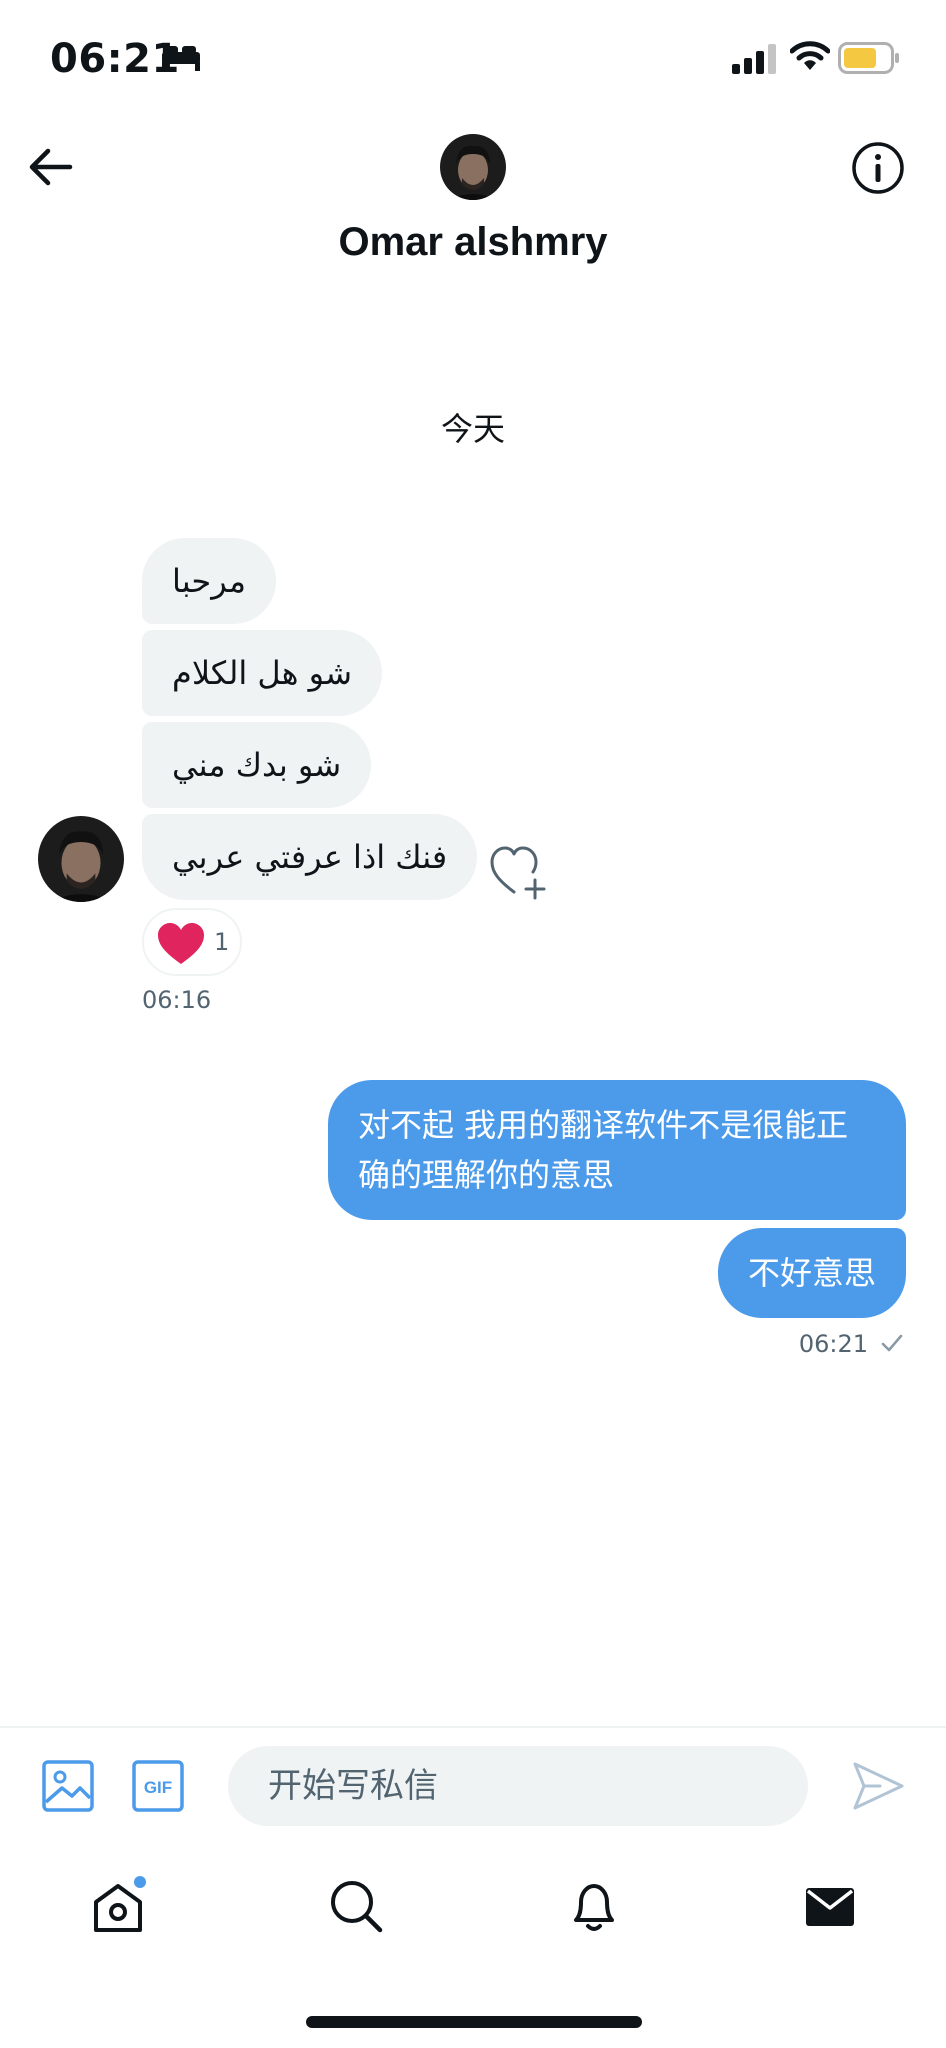 This screenshot has width=946, height=2048. What do you see at coordinates (473, 167) in the screenshot?
I see `contact-avatar` at bounding box center [473, 167].